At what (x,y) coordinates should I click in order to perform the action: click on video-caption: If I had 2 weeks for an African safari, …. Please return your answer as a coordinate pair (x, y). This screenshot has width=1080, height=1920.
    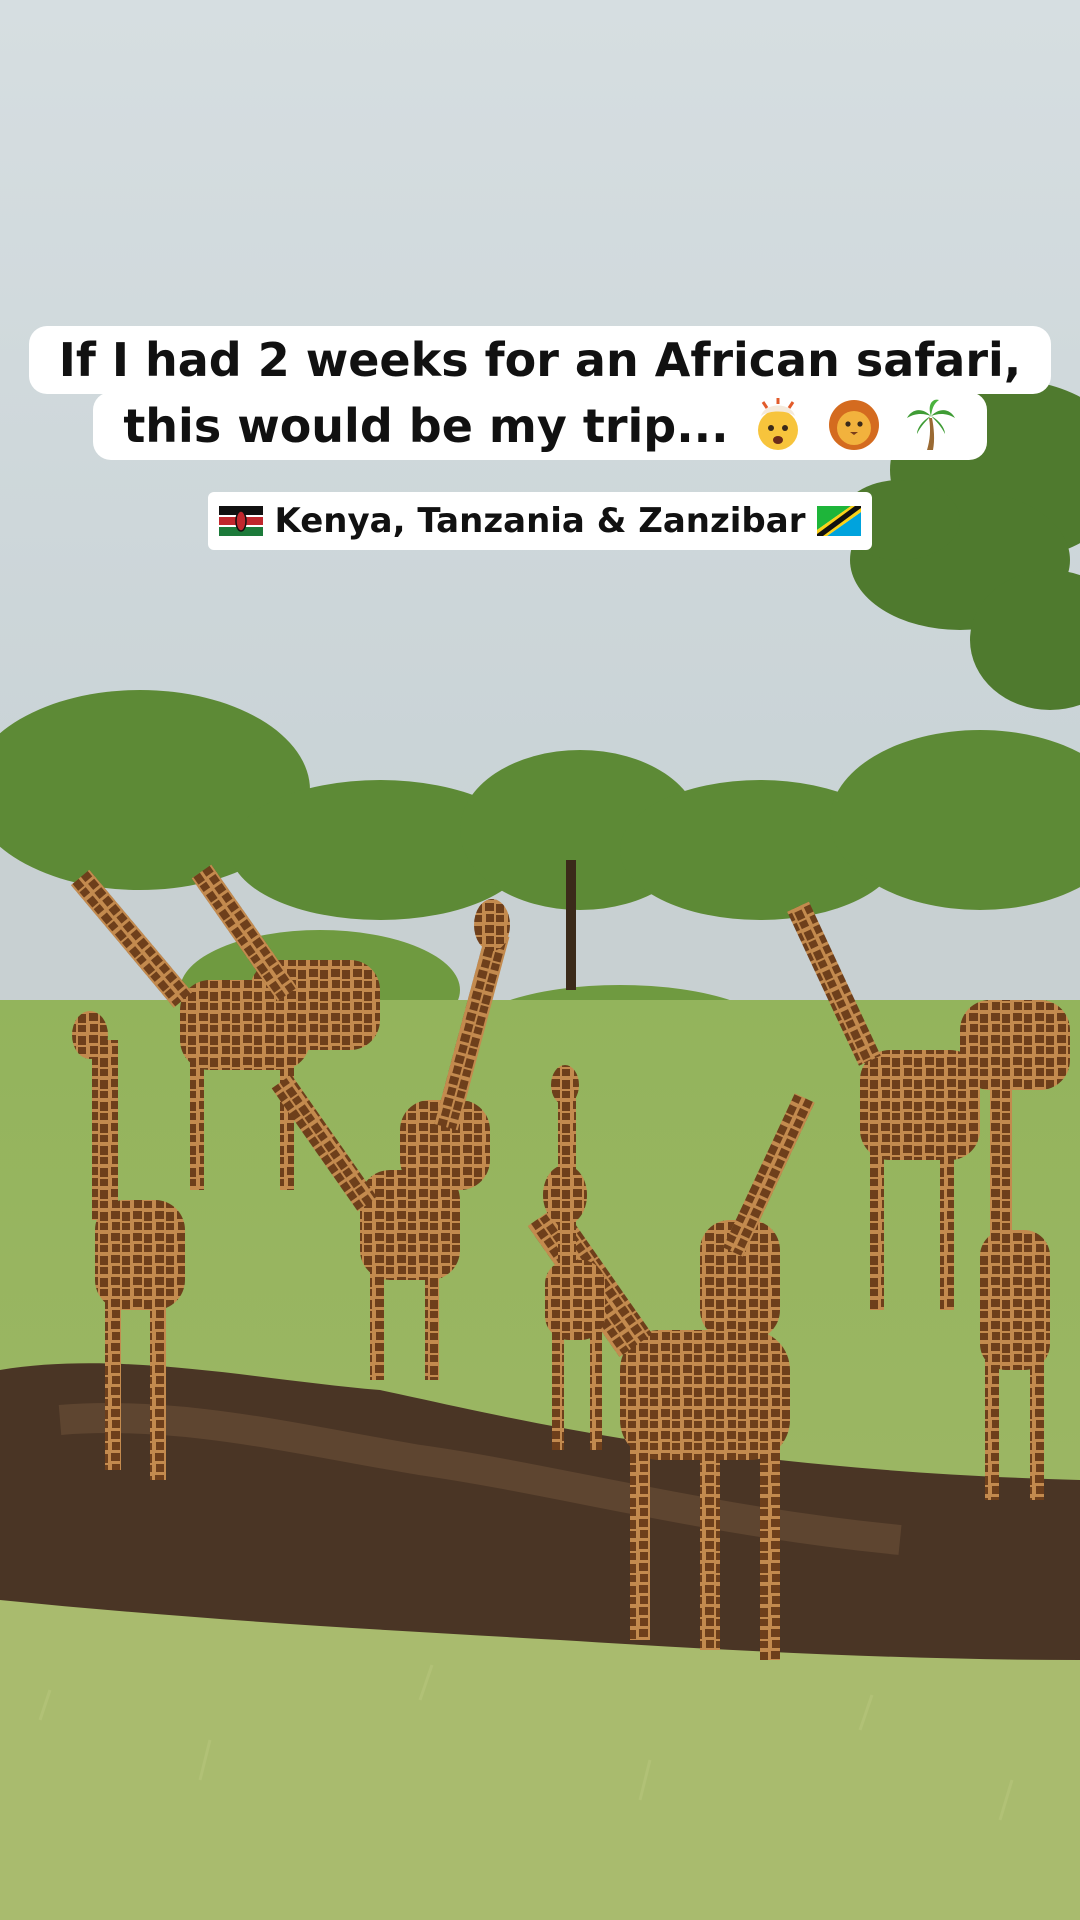
    Looking at the image, I should click on (540, 393).